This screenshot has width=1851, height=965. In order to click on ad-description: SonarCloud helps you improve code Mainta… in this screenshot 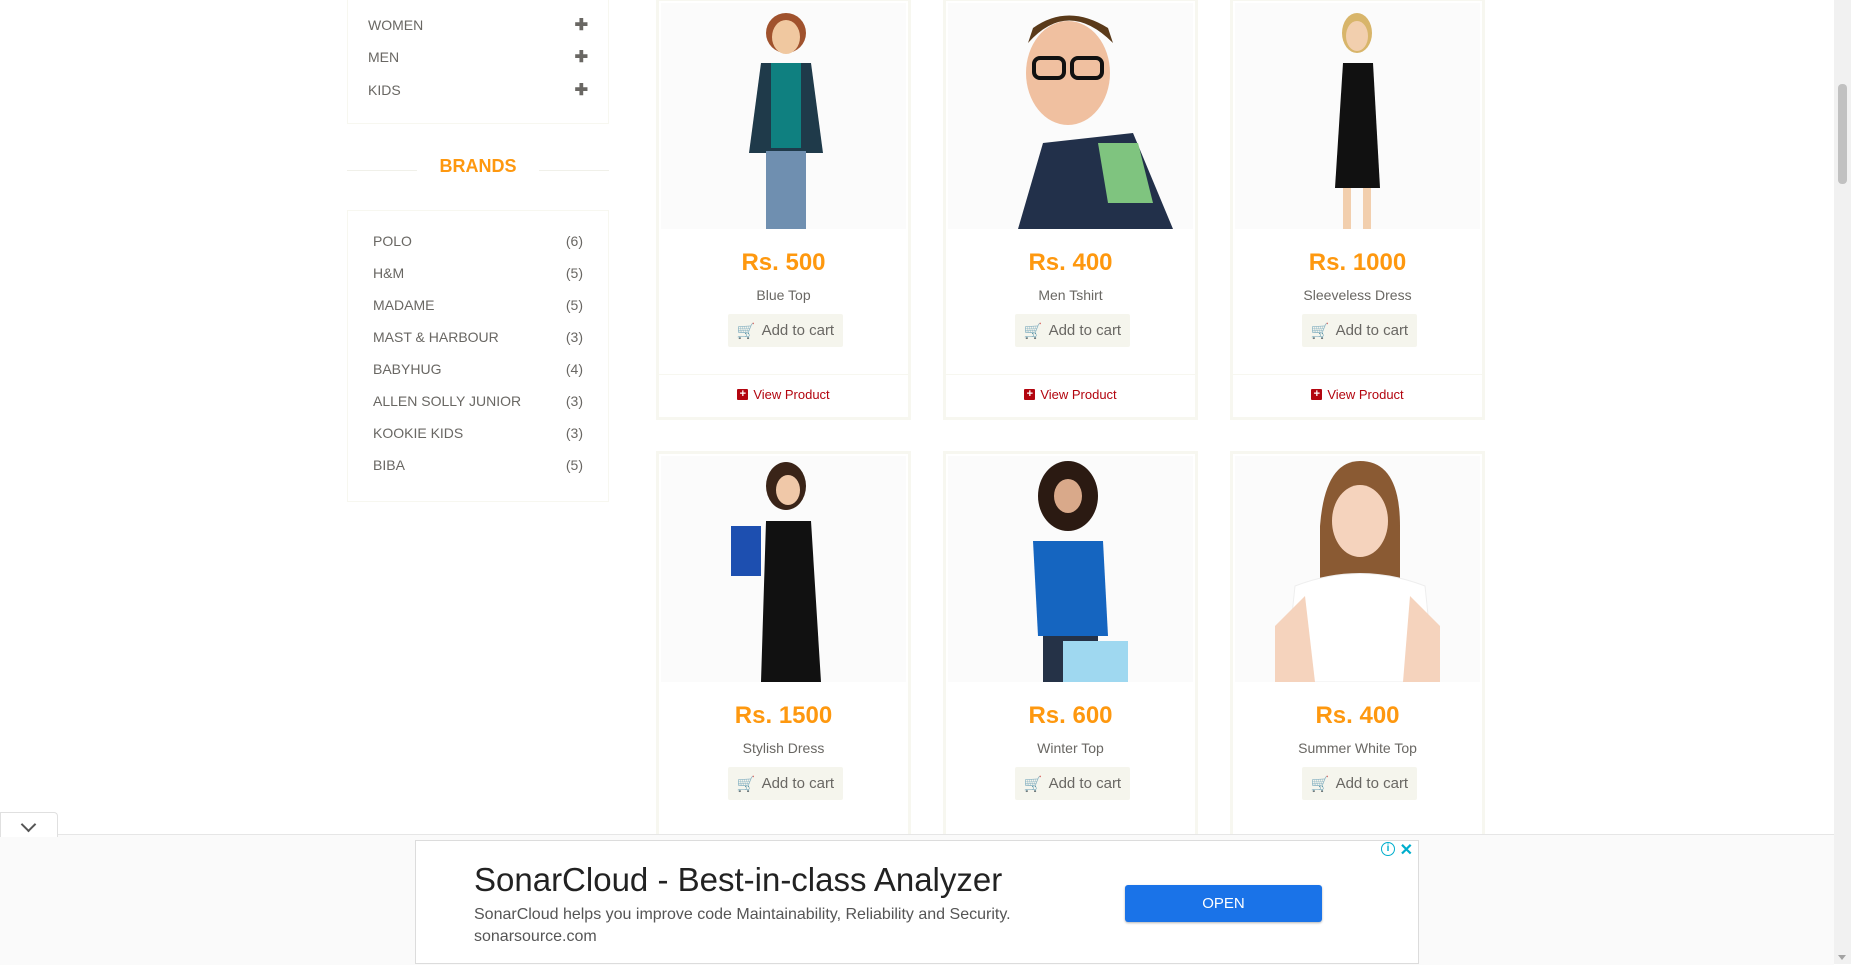, I will do `click(742, 914)`.